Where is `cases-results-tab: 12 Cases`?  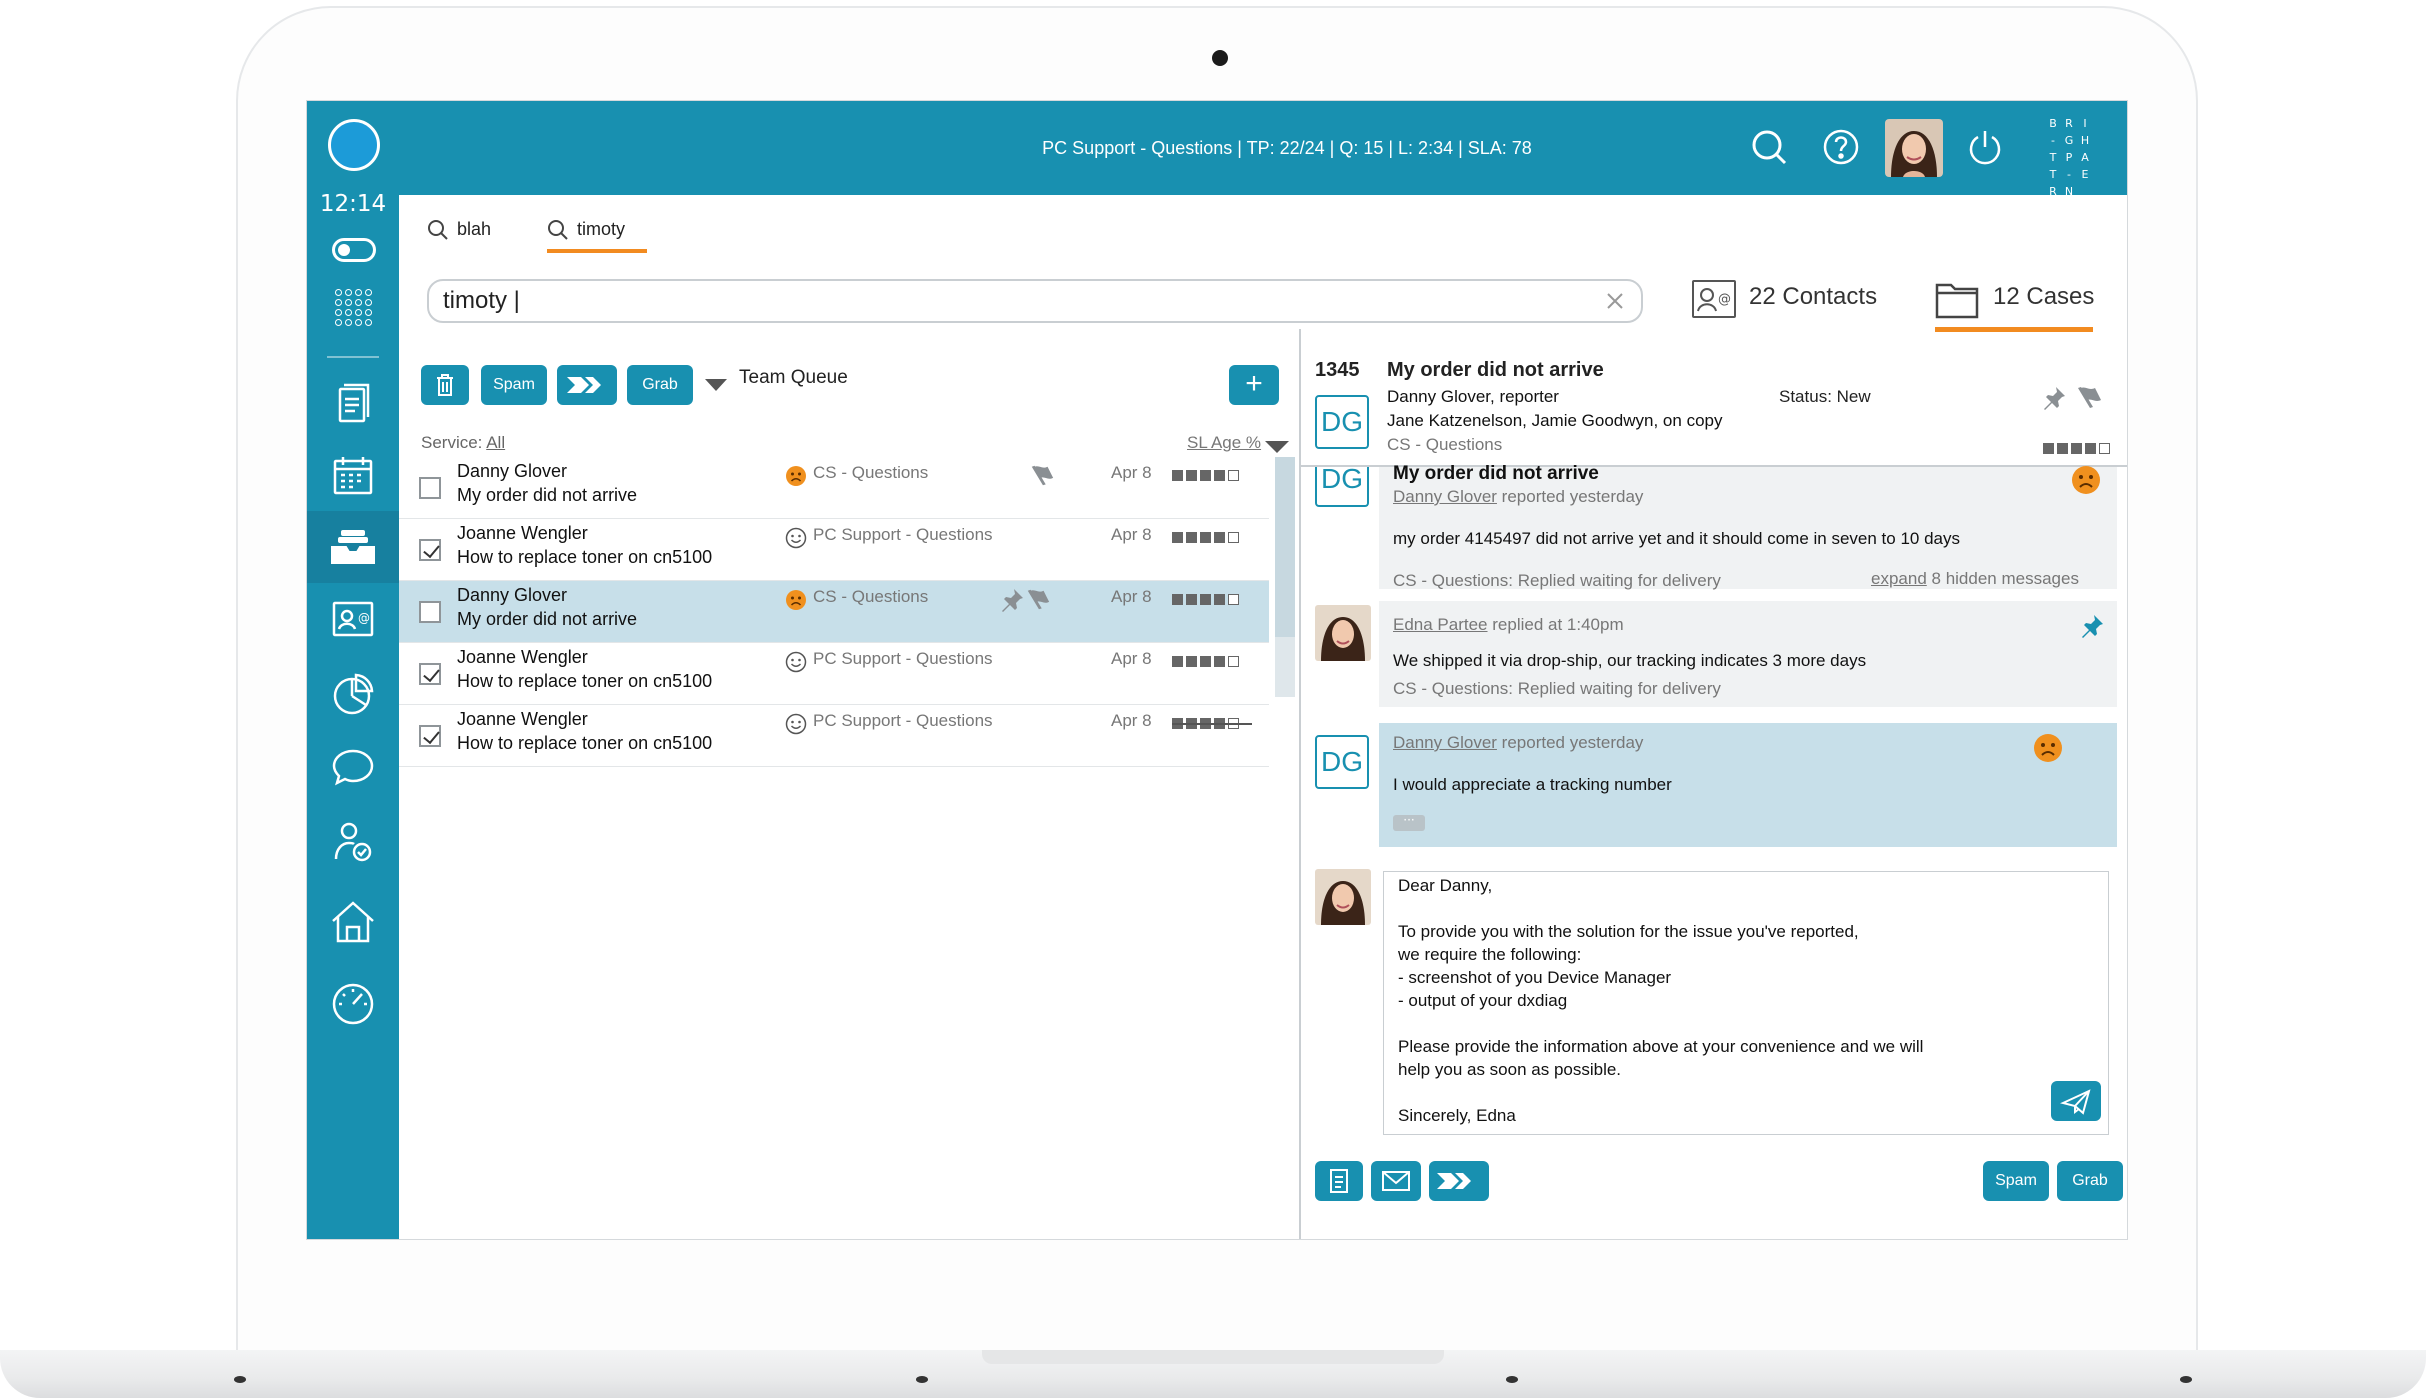
cases-results-tab: 12 Cases is located at coordinates (2025, 301).